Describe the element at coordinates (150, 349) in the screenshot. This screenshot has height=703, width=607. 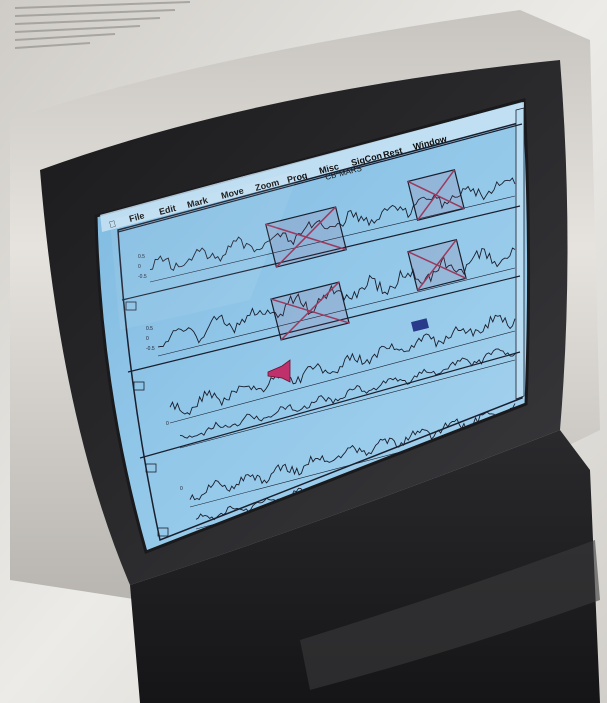
I see `tick-label: -0.5` at that location.